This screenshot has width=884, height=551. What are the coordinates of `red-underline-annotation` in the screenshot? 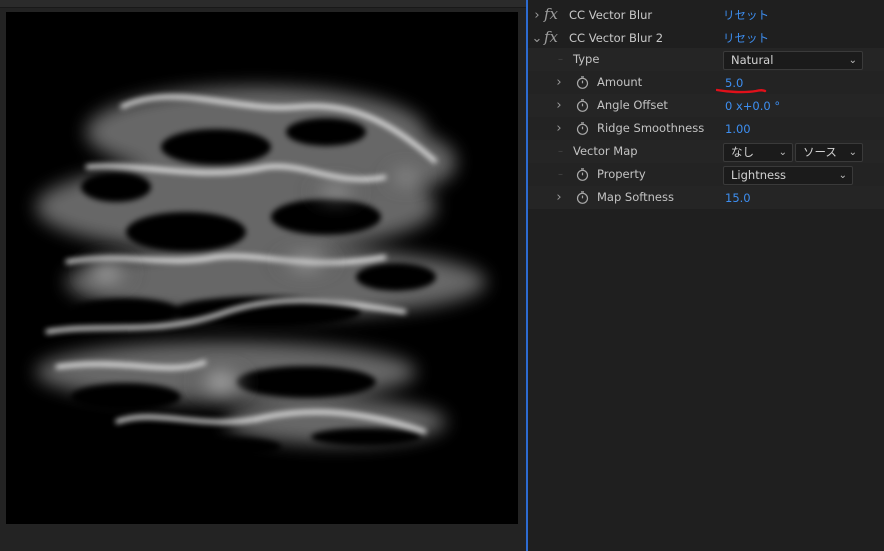 It's located at (741, 91).